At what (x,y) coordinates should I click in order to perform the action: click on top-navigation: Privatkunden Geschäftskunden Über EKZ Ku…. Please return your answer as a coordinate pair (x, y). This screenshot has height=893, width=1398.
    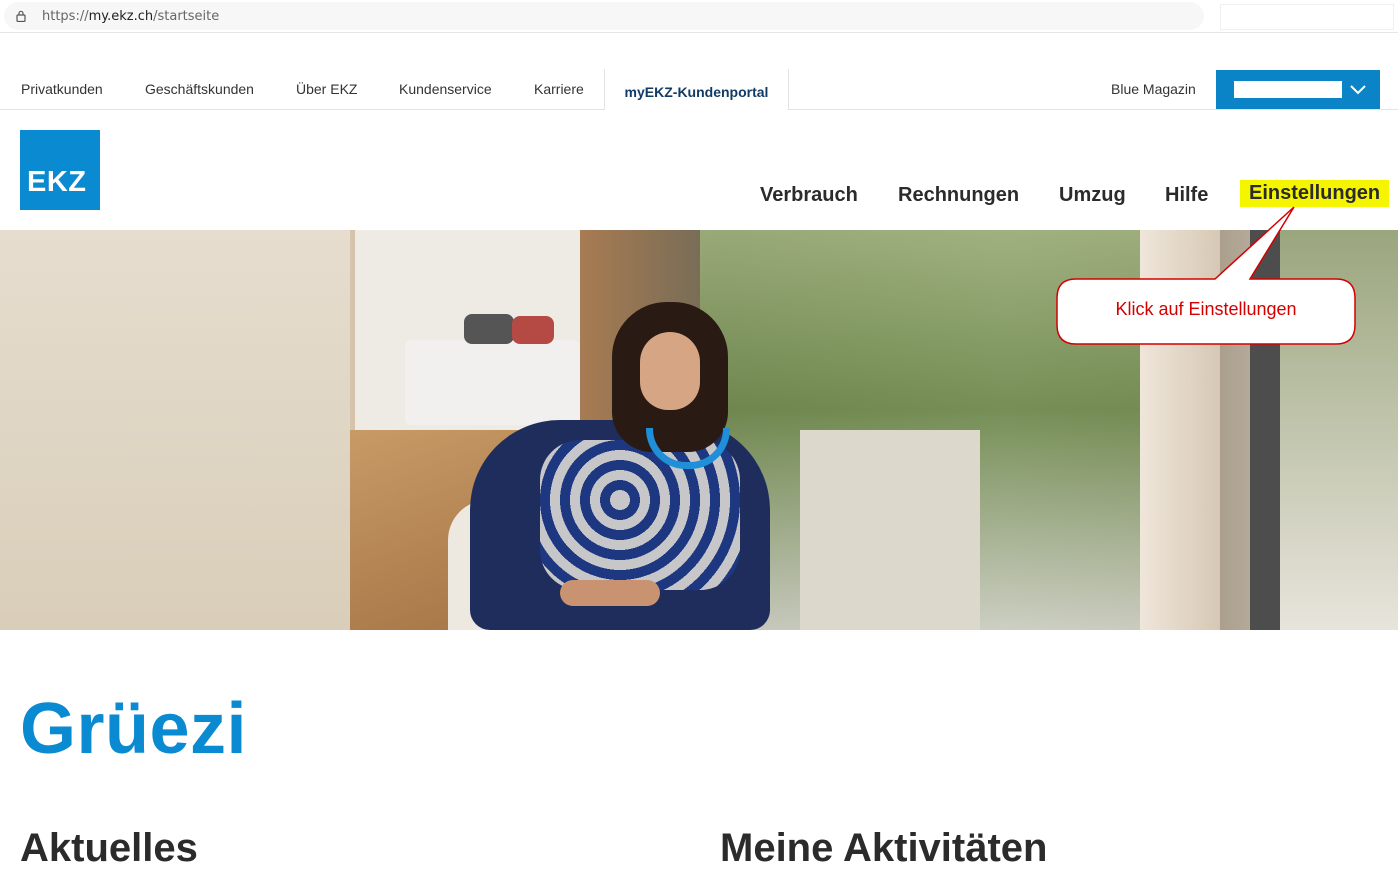
    Looking at the image, I should click on (699, 89).